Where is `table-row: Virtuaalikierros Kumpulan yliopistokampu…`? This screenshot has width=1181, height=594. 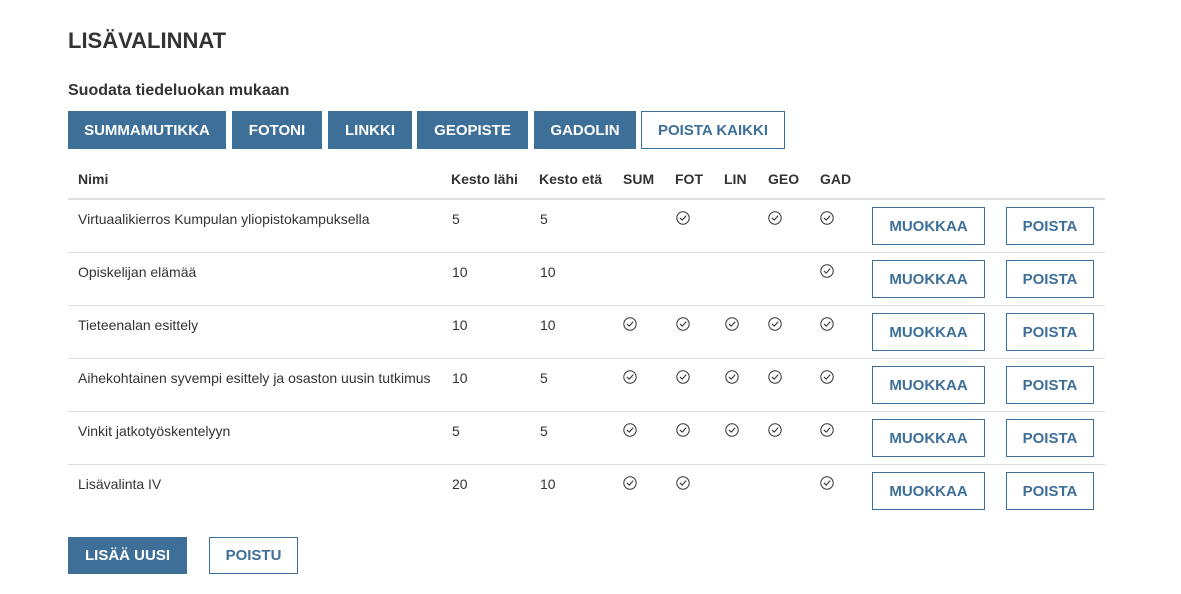
table-row: Virtuaalikierros Kumpulan yliopistokampu… is located at coordinates (586, 226).